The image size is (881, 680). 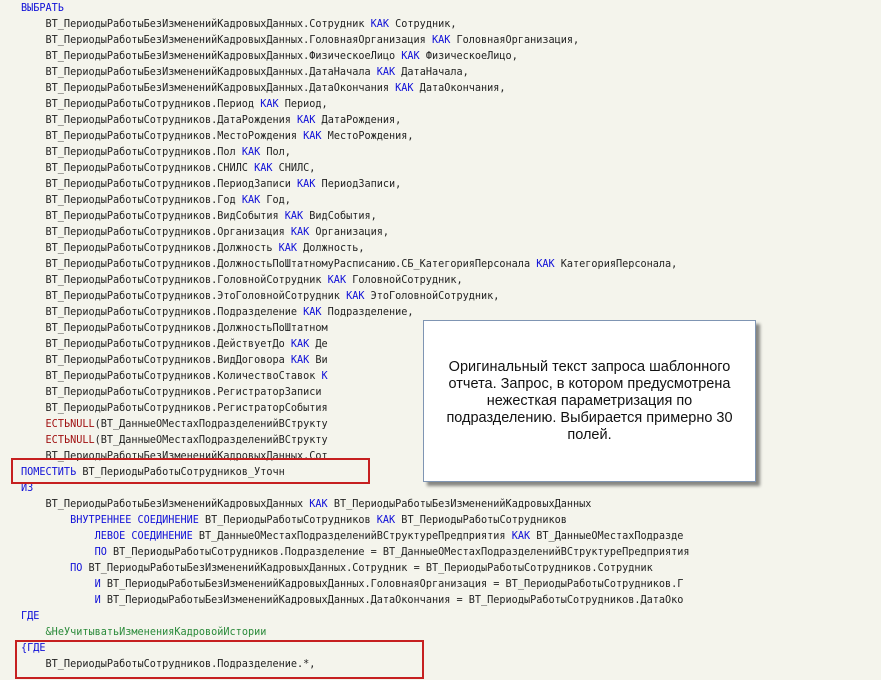 I want to click on keyword-token: {ГДЕ, so click(x=33, y=648).